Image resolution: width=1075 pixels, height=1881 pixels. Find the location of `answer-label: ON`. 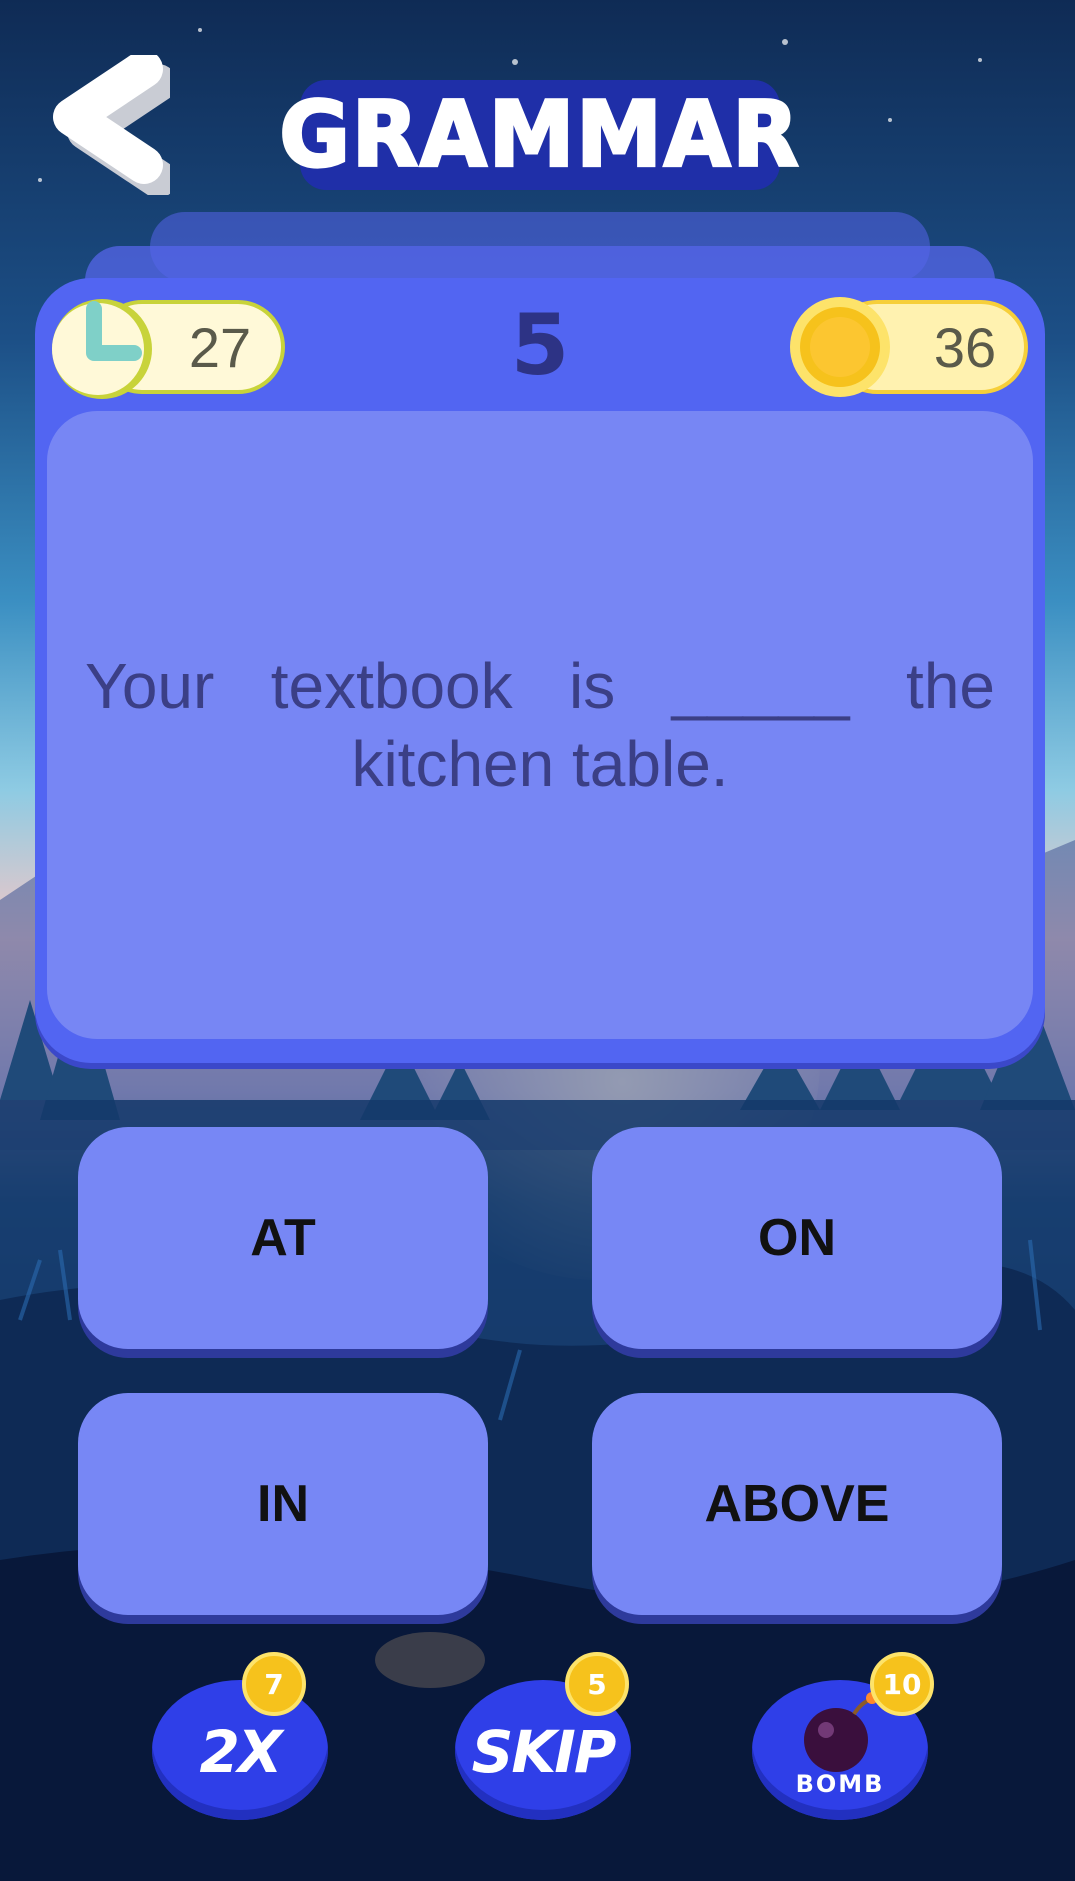

answer-label: ON is located at coordinates (797, 1238).